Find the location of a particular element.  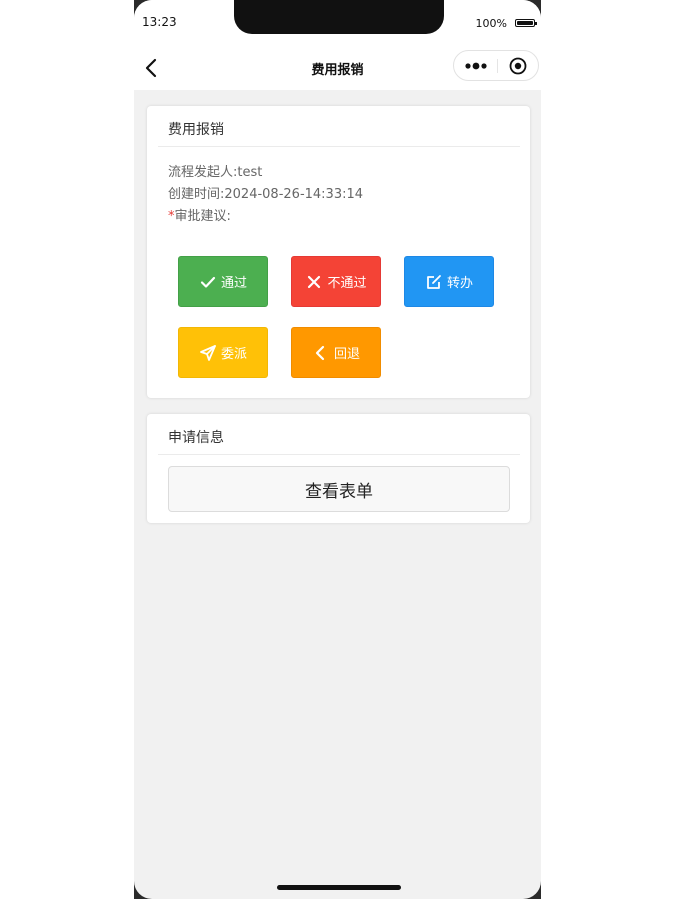

reject-button: 不通过 is located at coordinates (336, 281).